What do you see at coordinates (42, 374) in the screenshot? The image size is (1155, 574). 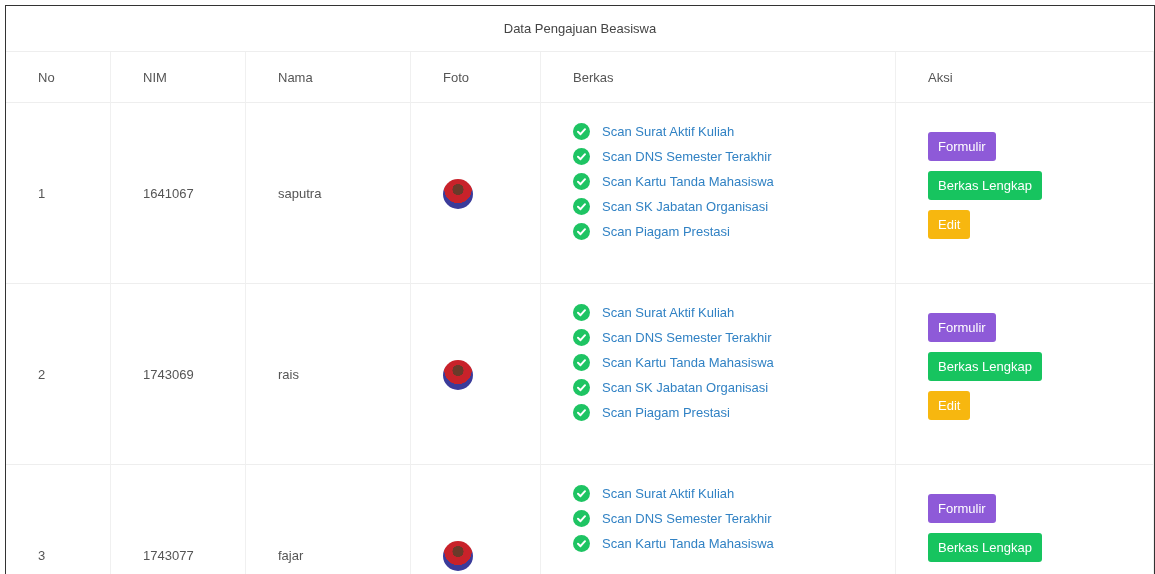 I see `table-cell-text: 2` at bounding box center [42, 374].